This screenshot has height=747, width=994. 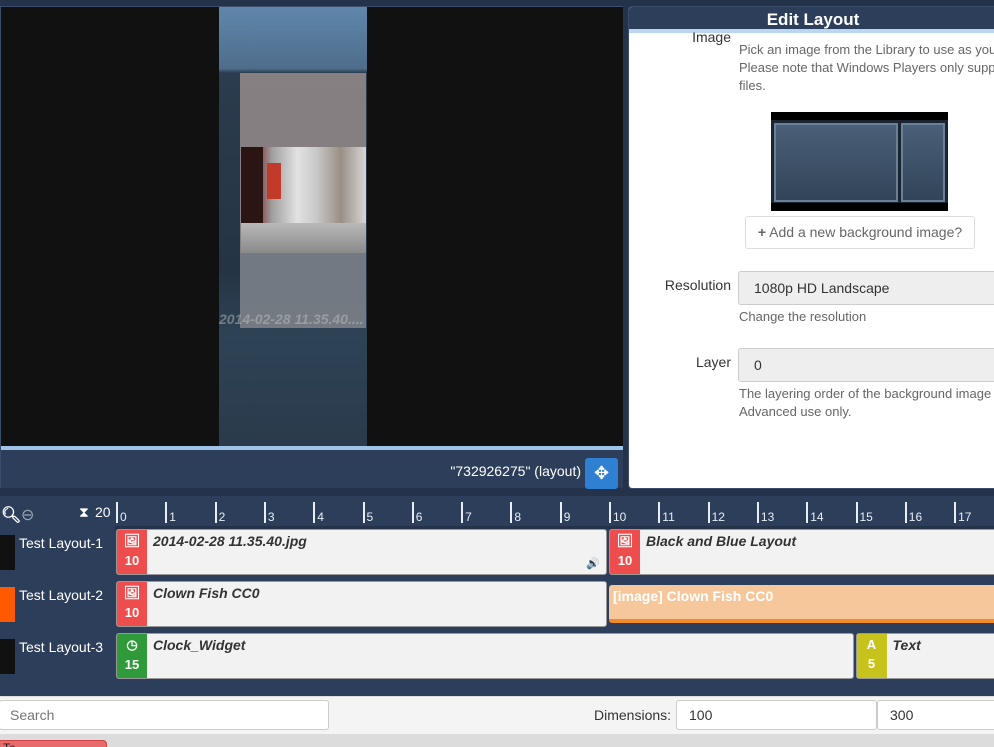 I want to click on track-name: Test Layout-3, so click(x=61, y=647).